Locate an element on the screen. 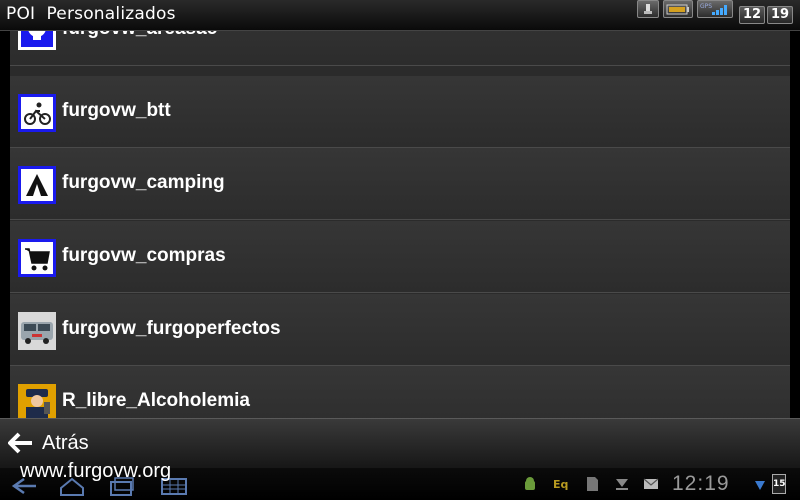 Image resolution: width=800 pixels, height=500 pixels. equalizer-icon: Eq is located at coordinates (561, 484).